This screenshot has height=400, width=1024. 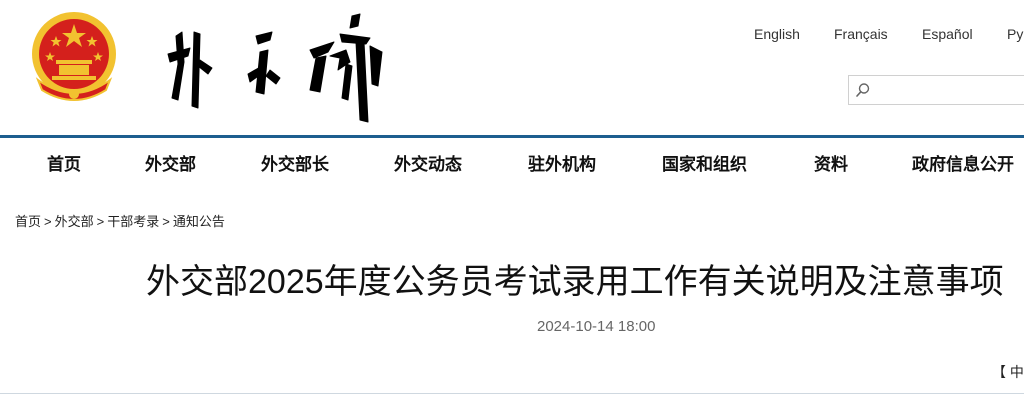 I want to click on nav-item-ministry: 外交部, so click(x=170, y=162).